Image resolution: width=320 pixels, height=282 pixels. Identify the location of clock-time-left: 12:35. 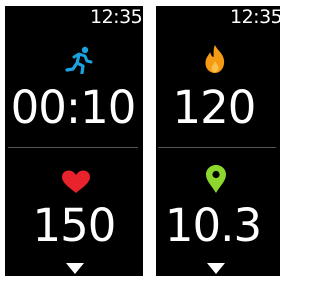
(116, 17).